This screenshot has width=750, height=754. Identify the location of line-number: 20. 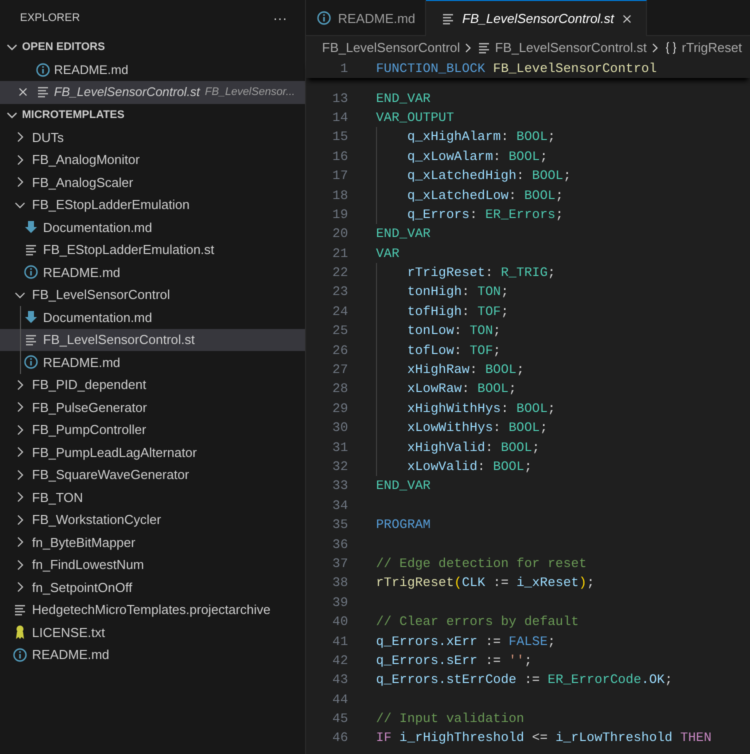
(339, 234).